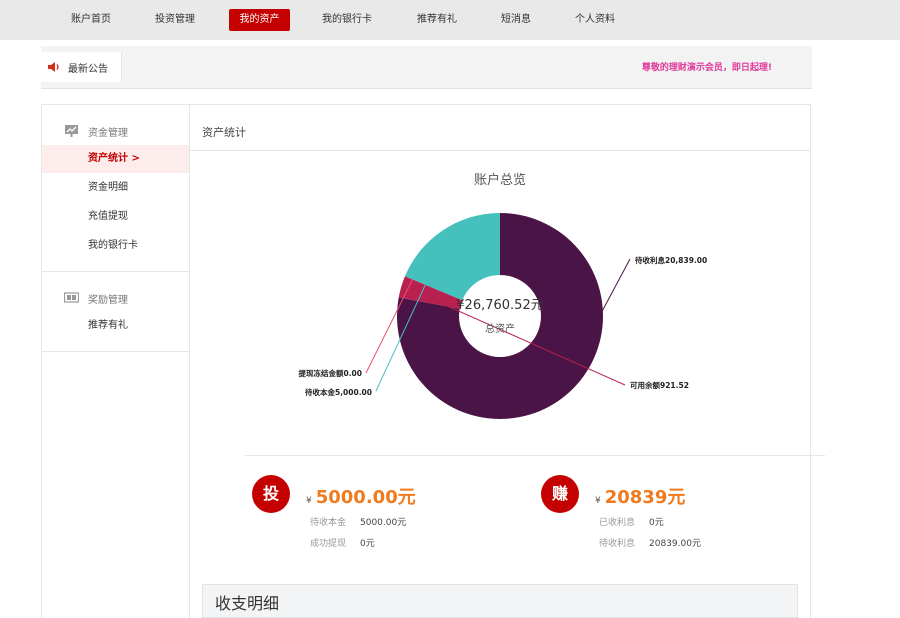 This screenshot has width=900, height=618. Describe the element at coordinates (328, 544) in the screenshot. I see `row-key: 成功提现` at that location.